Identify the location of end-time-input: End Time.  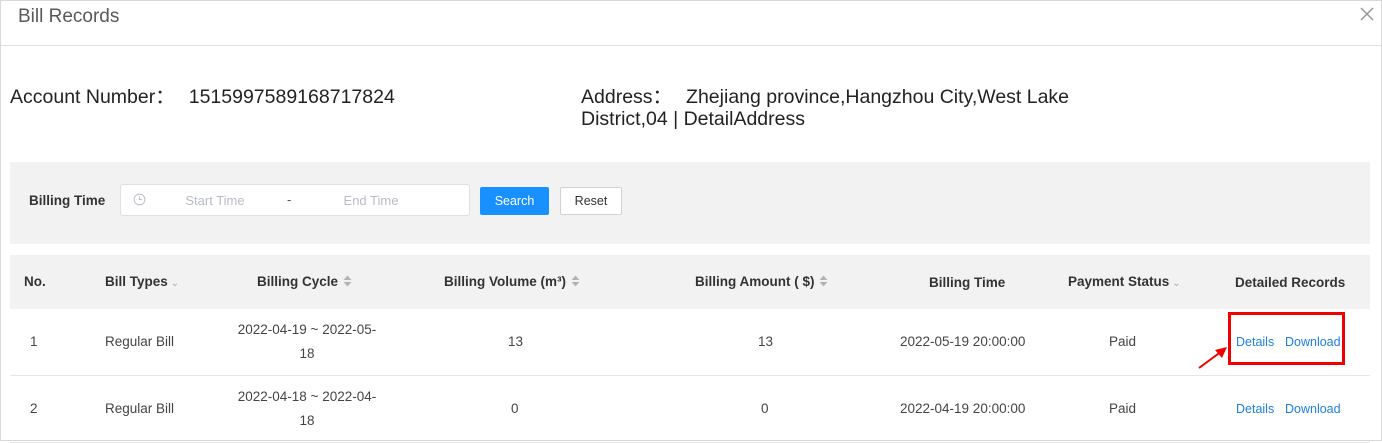
(371, 200).